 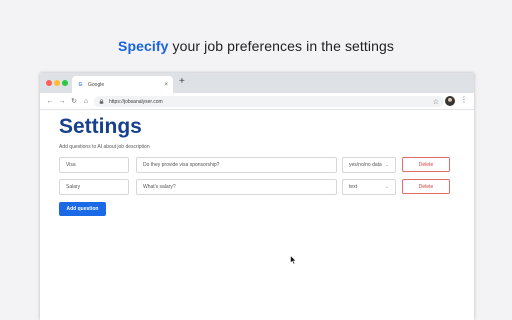 I want to click on window-close-dot, so click(x=49, y=83).